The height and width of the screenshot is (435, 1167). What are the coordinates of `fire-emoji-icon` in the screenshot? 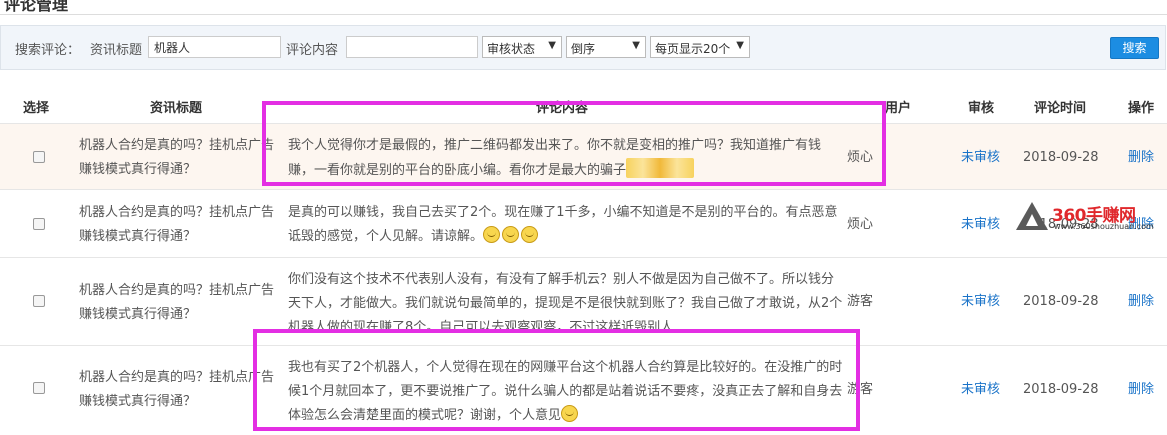 It's located at (660, 168).